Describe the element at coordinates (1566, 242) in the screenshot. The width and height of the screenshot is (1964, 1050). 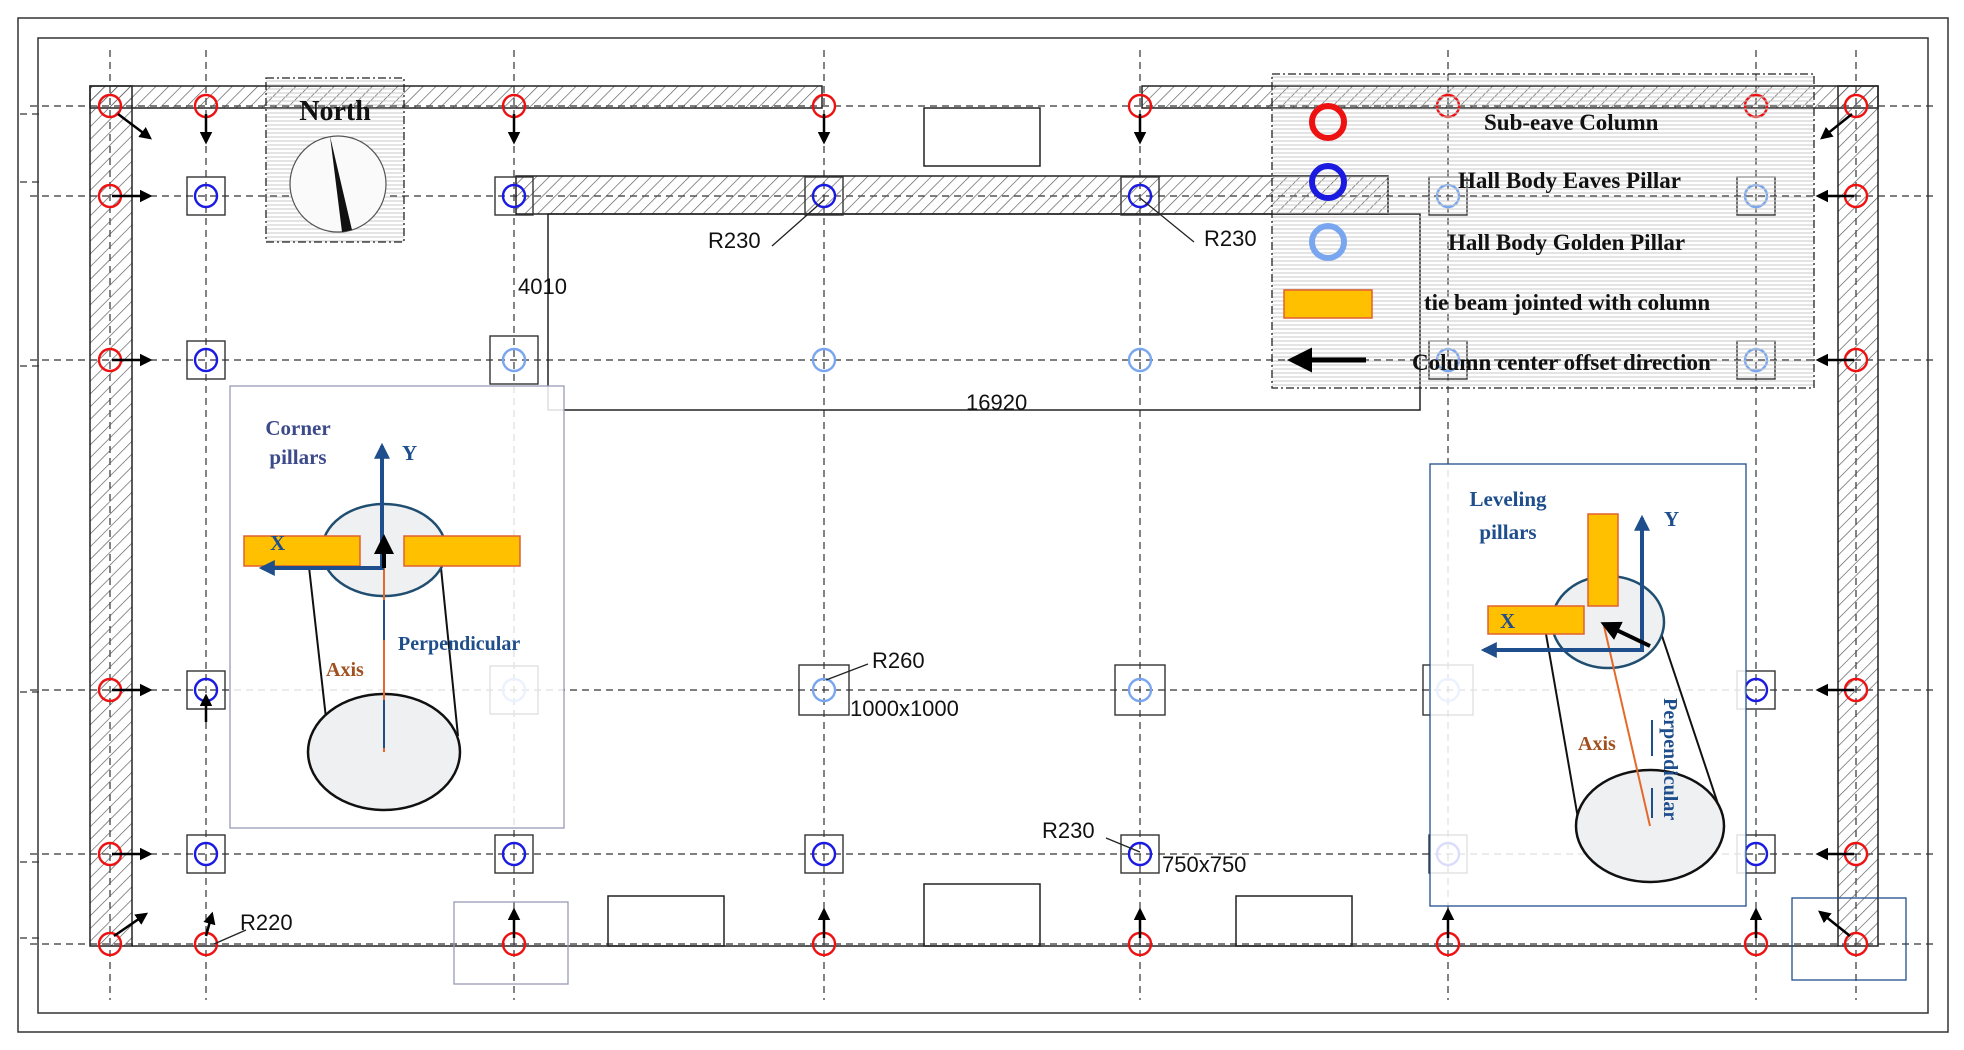
I see `legend-label-golden: Hall Body Golden Pillar` at that location.